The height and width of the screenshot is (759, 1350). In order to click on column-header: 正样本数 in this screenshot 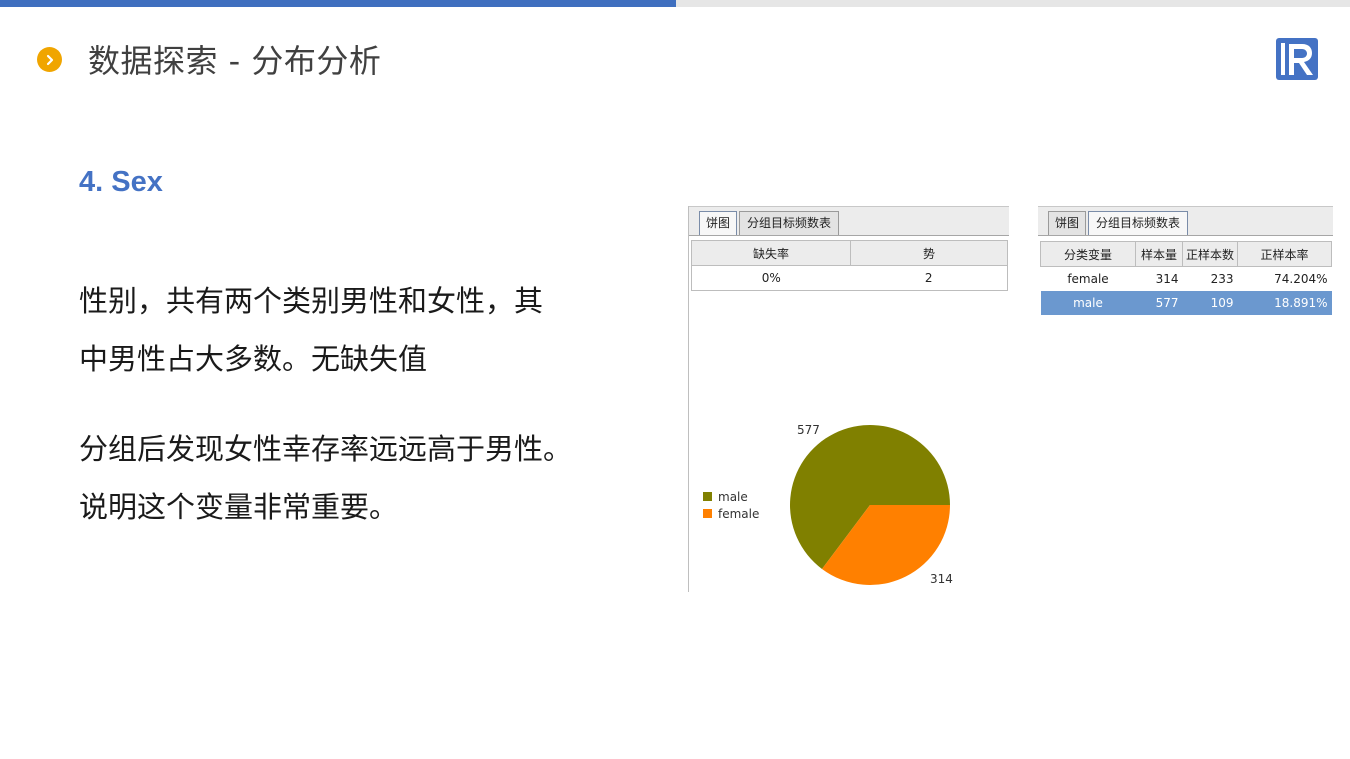, I will do `click(1210, 254)`.